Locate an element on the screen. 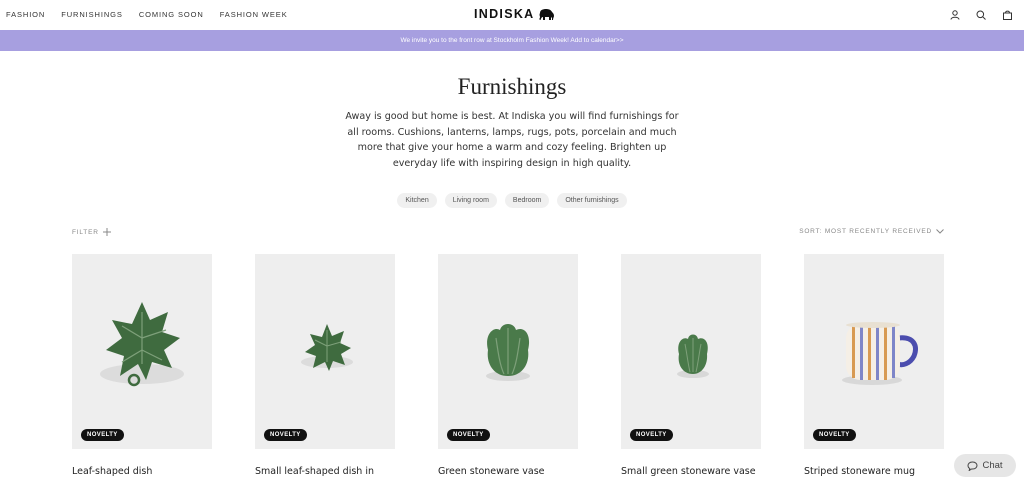 The height and width of the screenshot is (483, 1024). header-actions is located at coordinates (981, 14).